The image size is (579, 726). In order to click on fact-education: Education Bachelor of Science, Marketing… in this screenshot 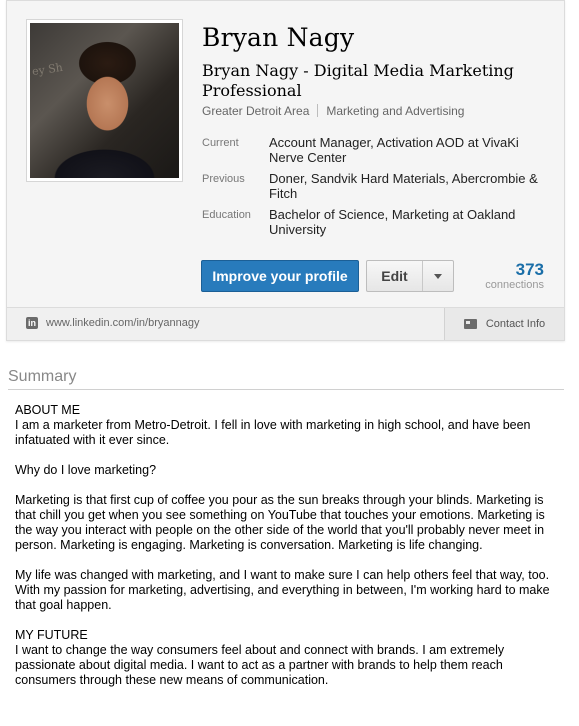, I will do `click(377, 222)`.